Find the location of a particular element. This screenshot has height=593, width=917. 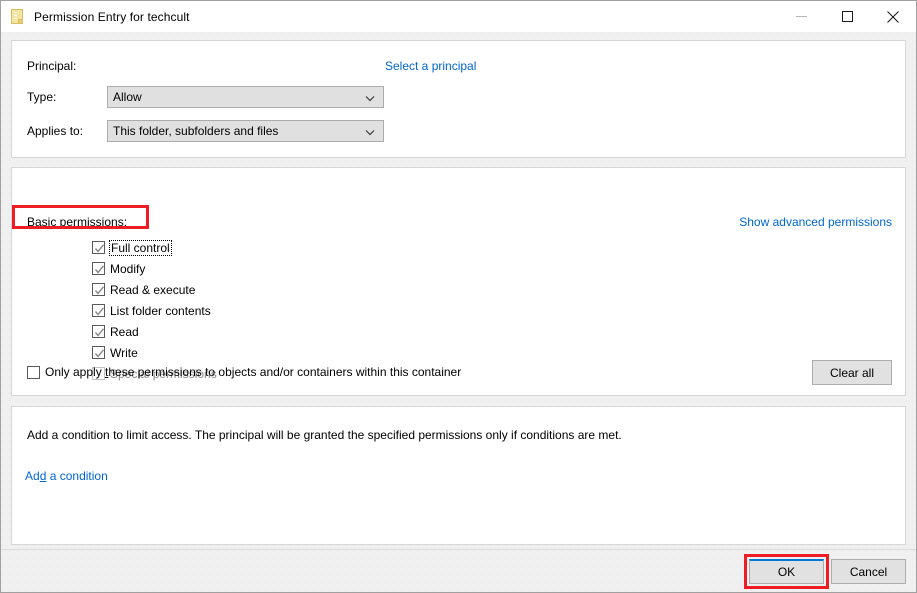

minimize-icon is located at coordinates (801, 16).